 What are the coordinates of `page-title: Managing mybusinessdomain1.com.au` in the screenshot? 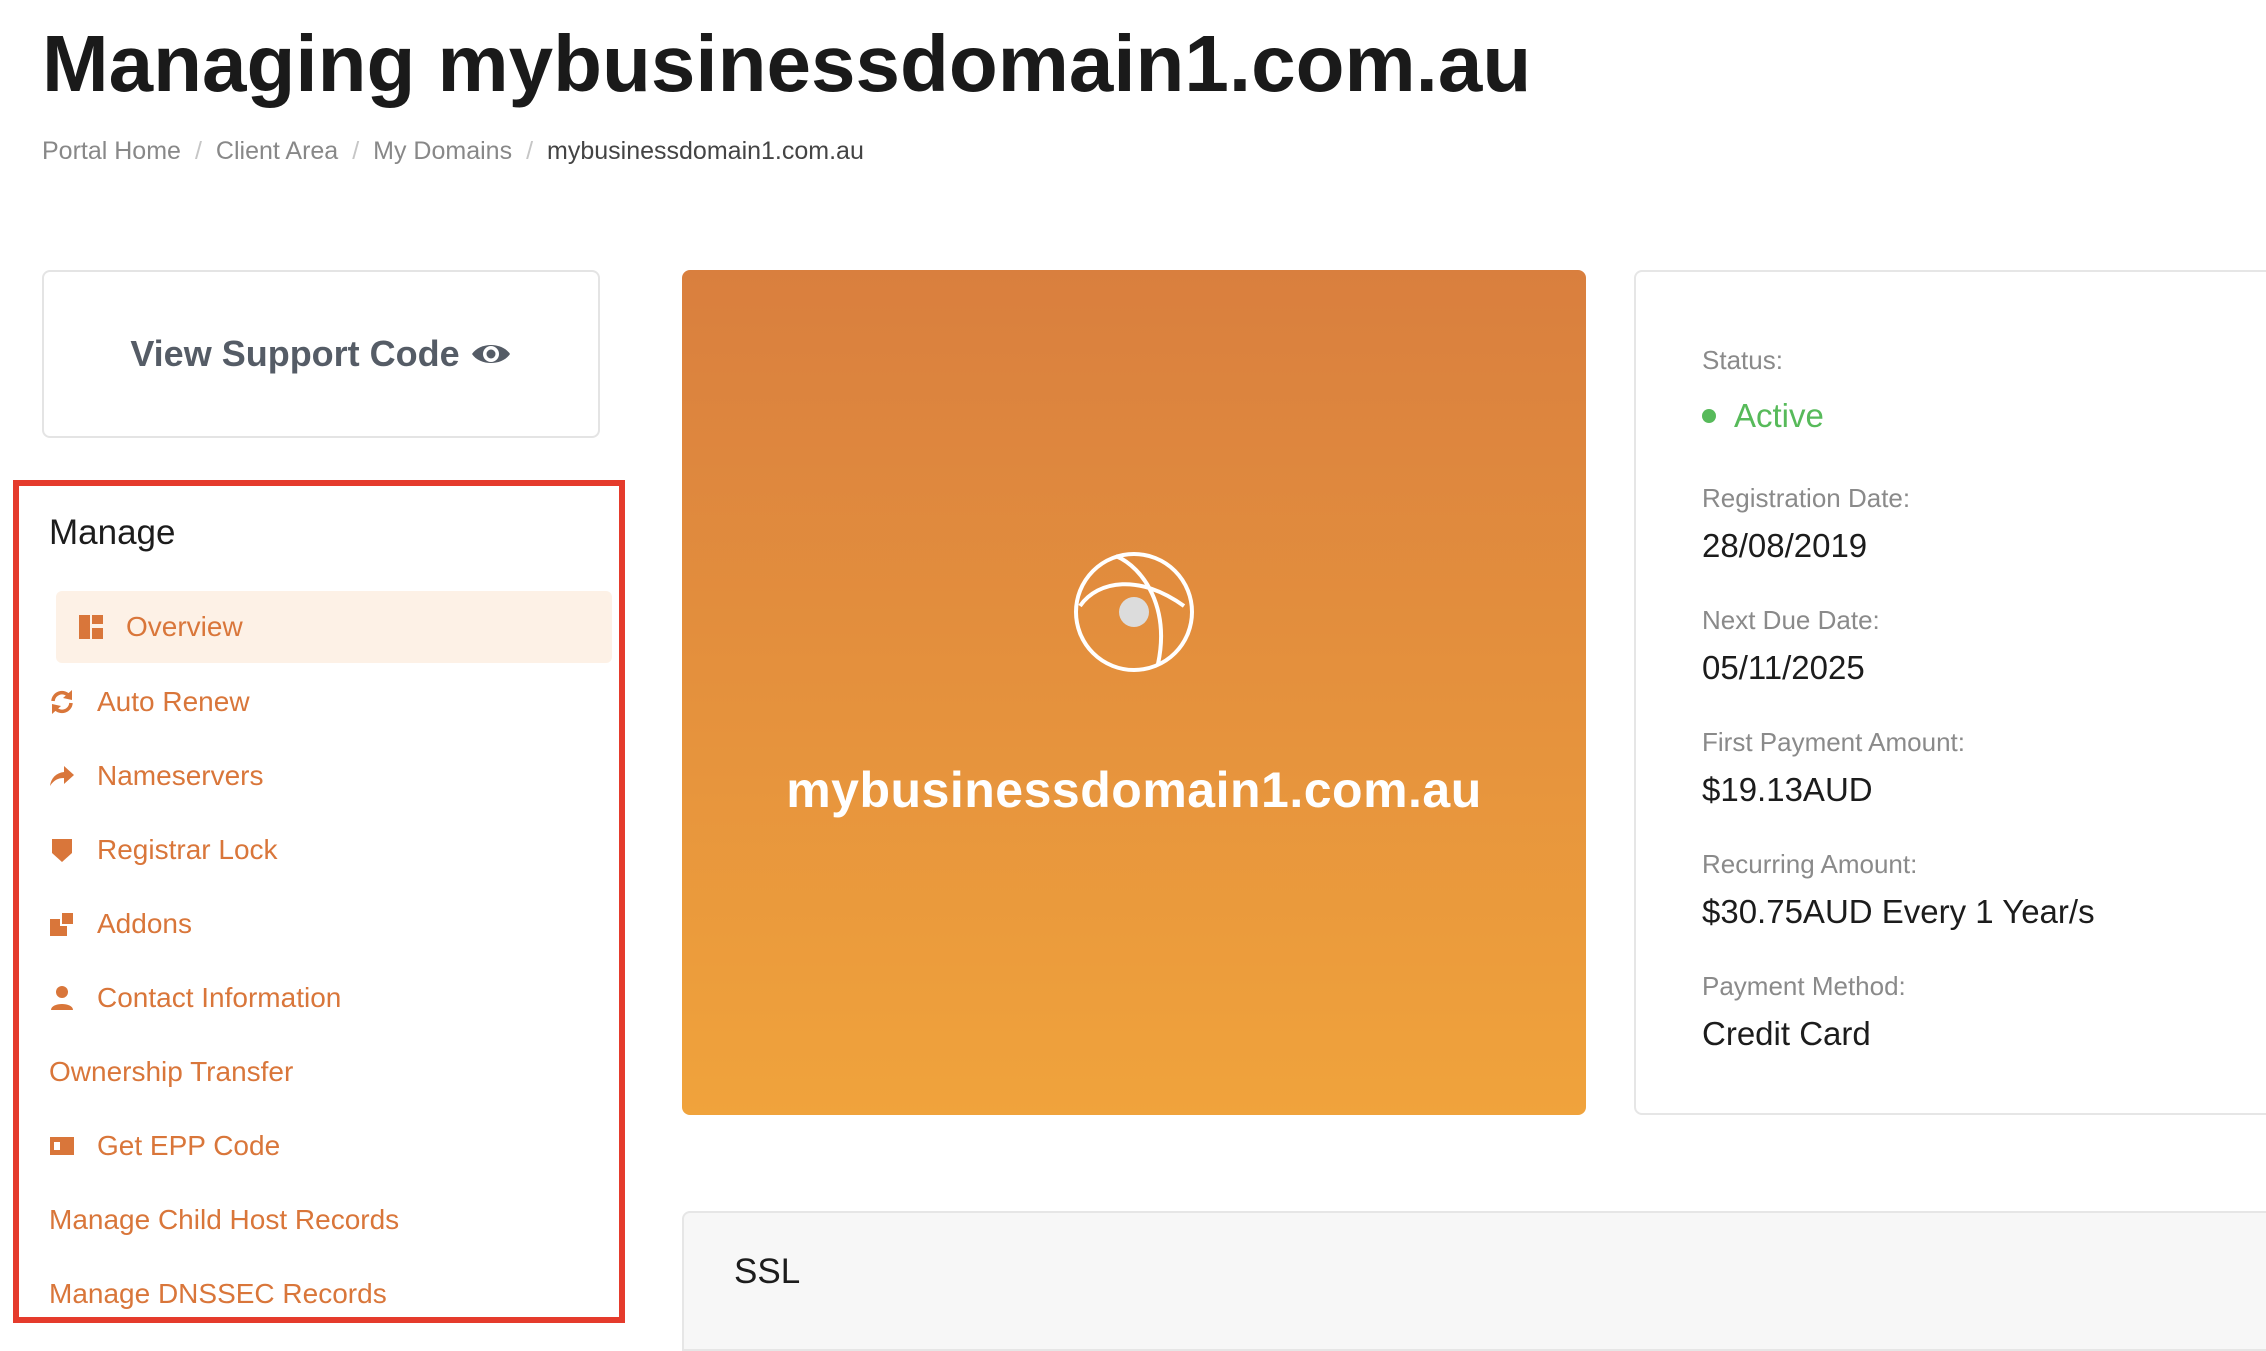 It's located at (787, 63).